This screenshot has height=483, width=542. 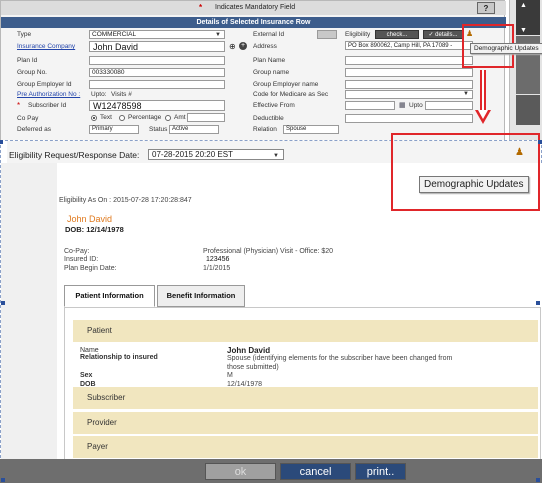 I want to click on visits-label: Visits #, so click(x=121, y=94).